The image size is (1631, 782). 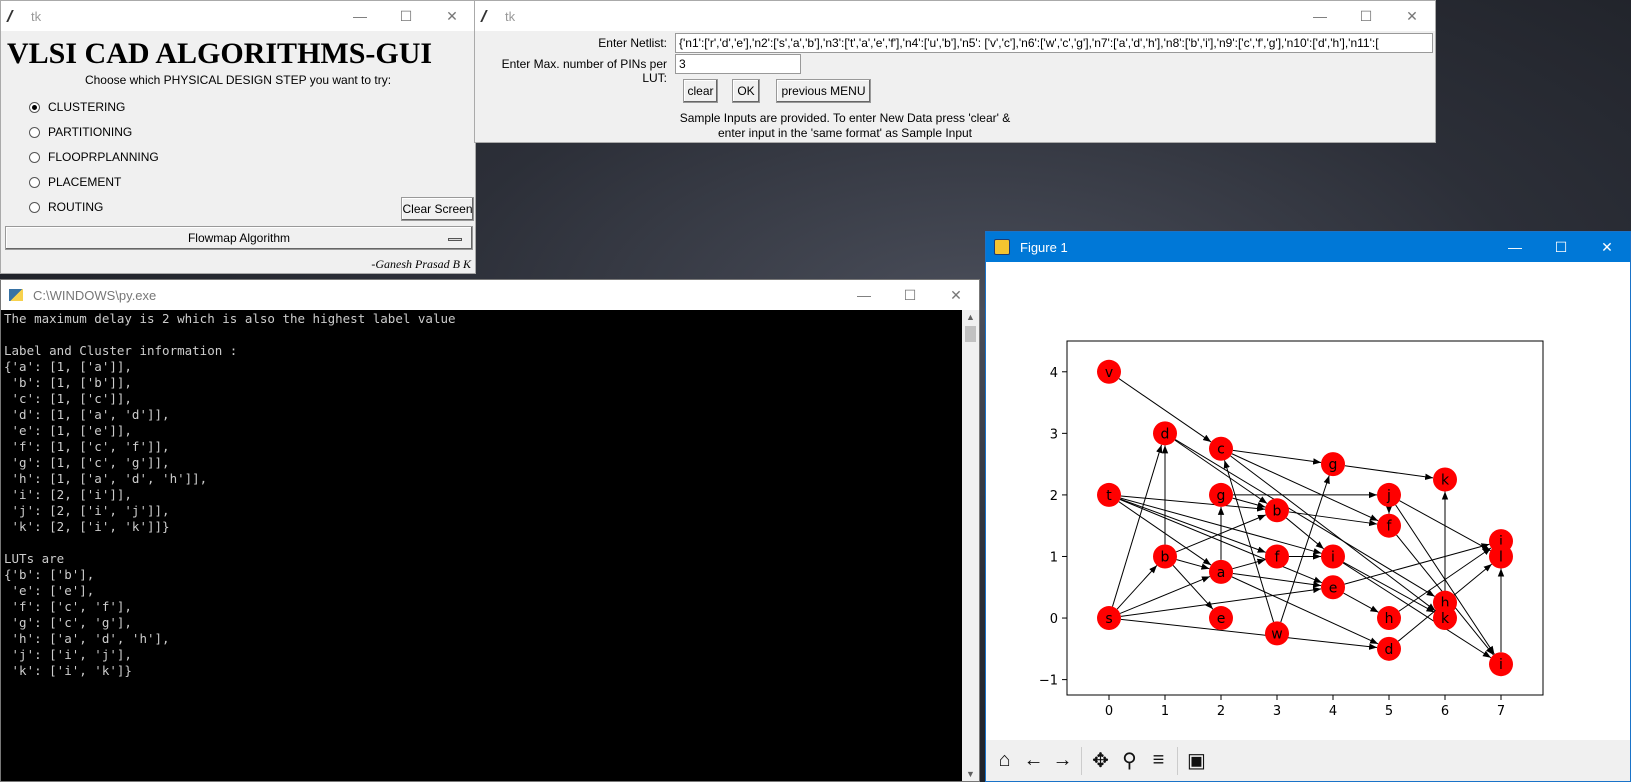 I want to click on algorithm-menu-label: Flowmap Algorithm, so click(x=239, y=238).